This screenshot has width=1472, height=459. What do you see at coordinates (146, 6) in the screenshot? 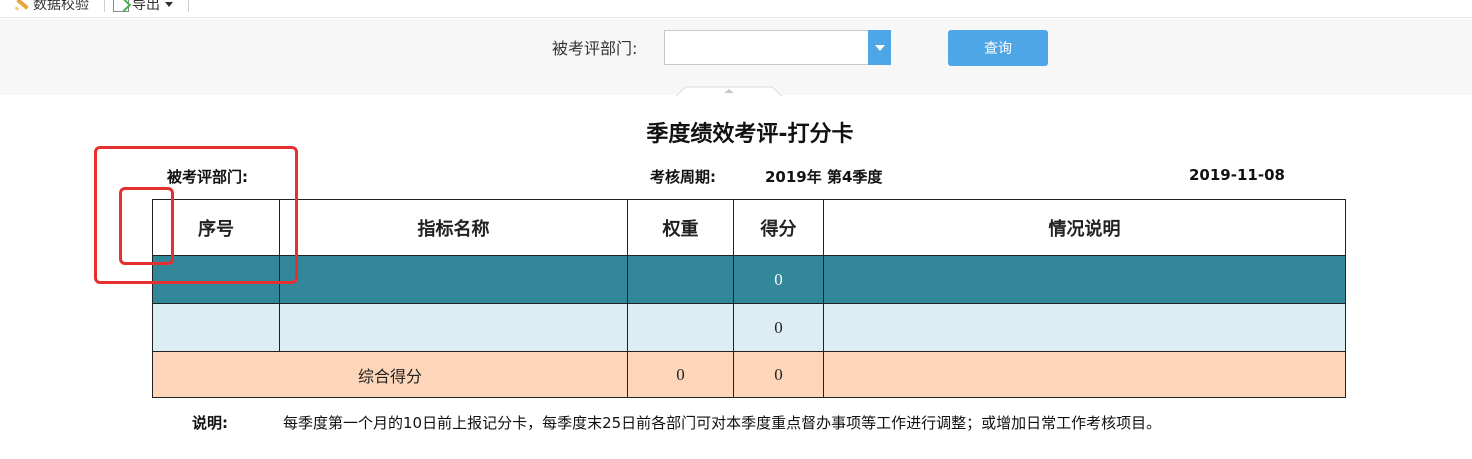
I see `export-label: 导出` at bounding box center [146, 6].